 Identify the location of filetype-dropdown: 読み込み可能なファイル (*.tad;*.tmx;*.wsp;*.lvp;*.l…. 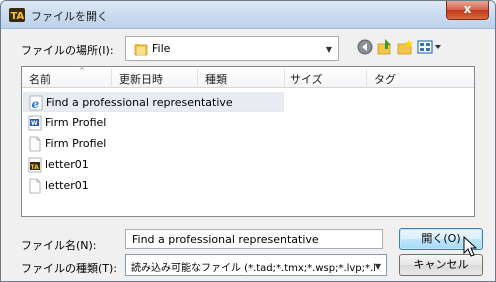
(256, 265).